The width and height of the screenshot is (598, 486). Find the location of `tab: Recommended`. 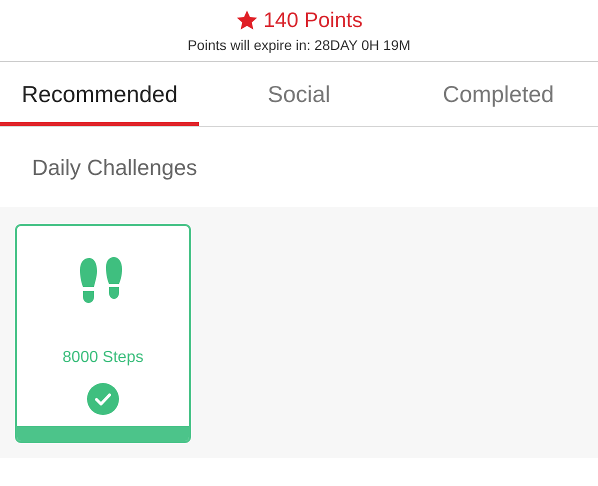

tab: Recommended is located at coordinates (100, 94).